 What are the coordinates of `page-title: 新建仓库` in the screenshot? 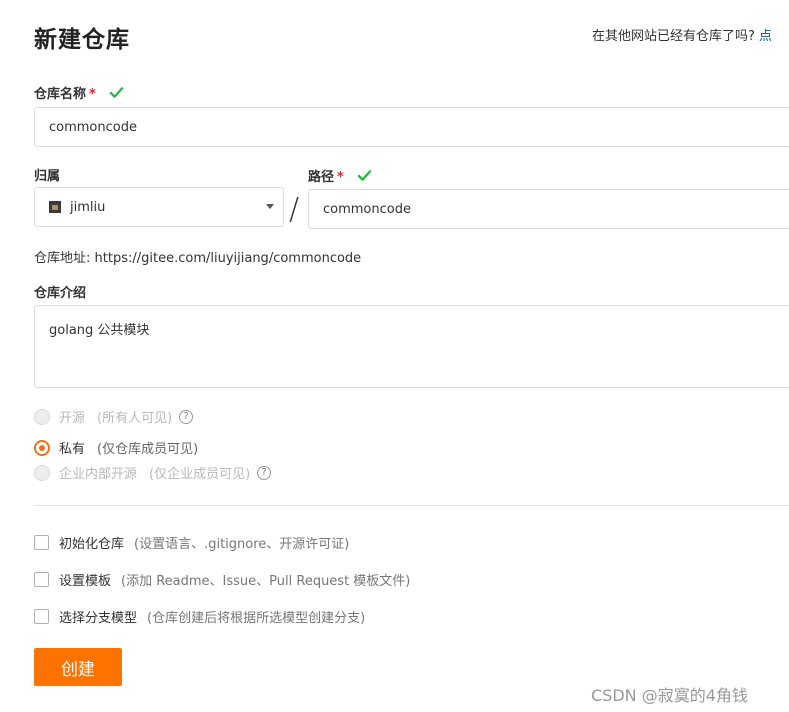 It's located at (82, 40).